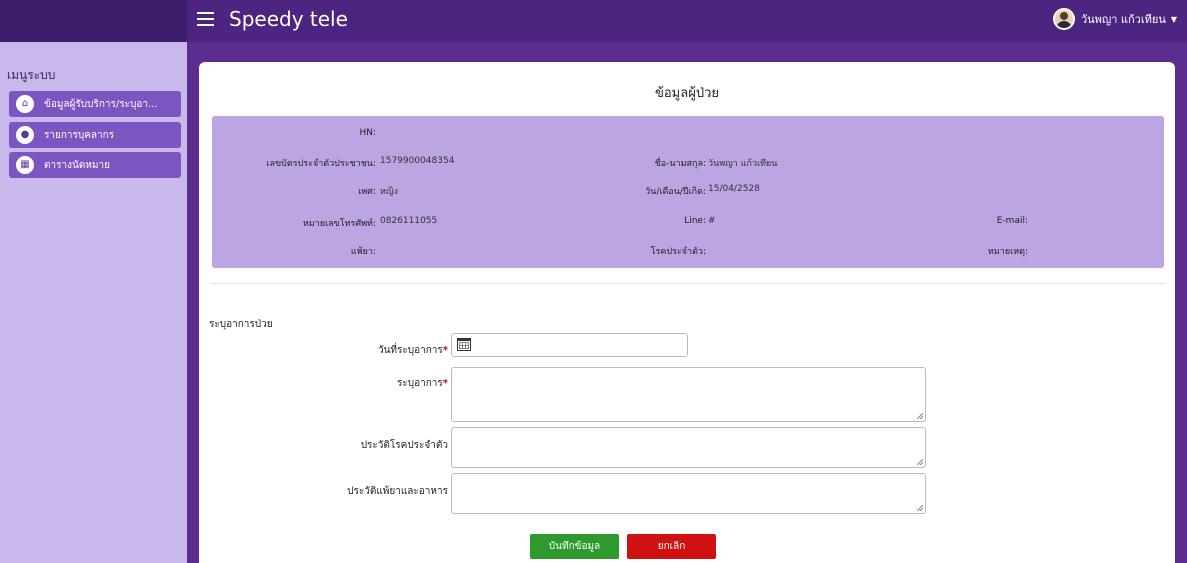 The height and width of the screenshot is (563, 1187). Describe the element at coordinates (93, 21) in the screenshot. I see `navbar-brand-area` at that location.